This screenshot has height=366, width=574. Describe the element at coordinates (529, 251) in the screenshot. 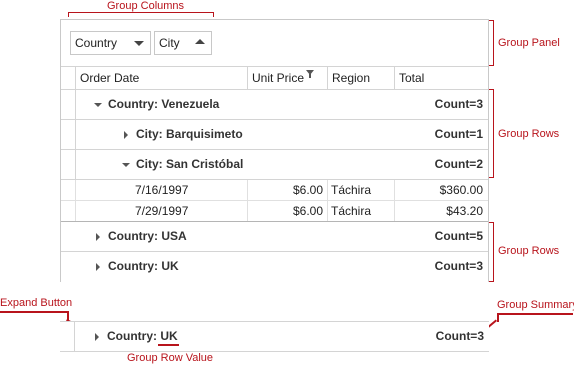

I see `annotation-group-rows-2: Group Rows` at that location.